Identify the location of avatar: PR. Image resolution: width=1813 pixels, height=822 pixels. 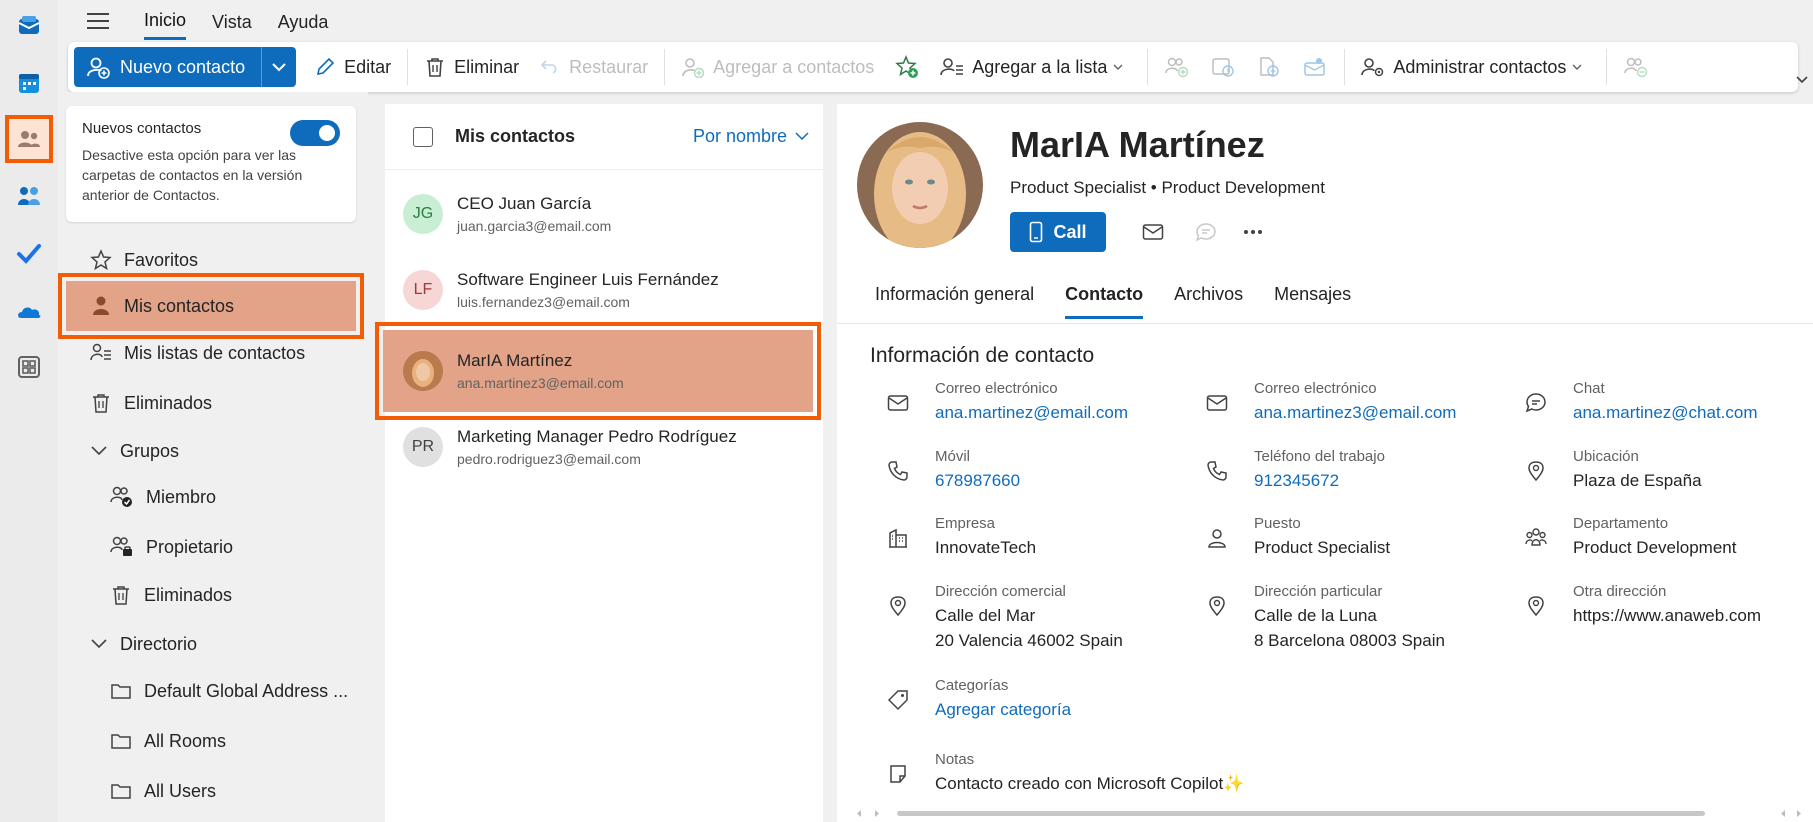
(423, 447).